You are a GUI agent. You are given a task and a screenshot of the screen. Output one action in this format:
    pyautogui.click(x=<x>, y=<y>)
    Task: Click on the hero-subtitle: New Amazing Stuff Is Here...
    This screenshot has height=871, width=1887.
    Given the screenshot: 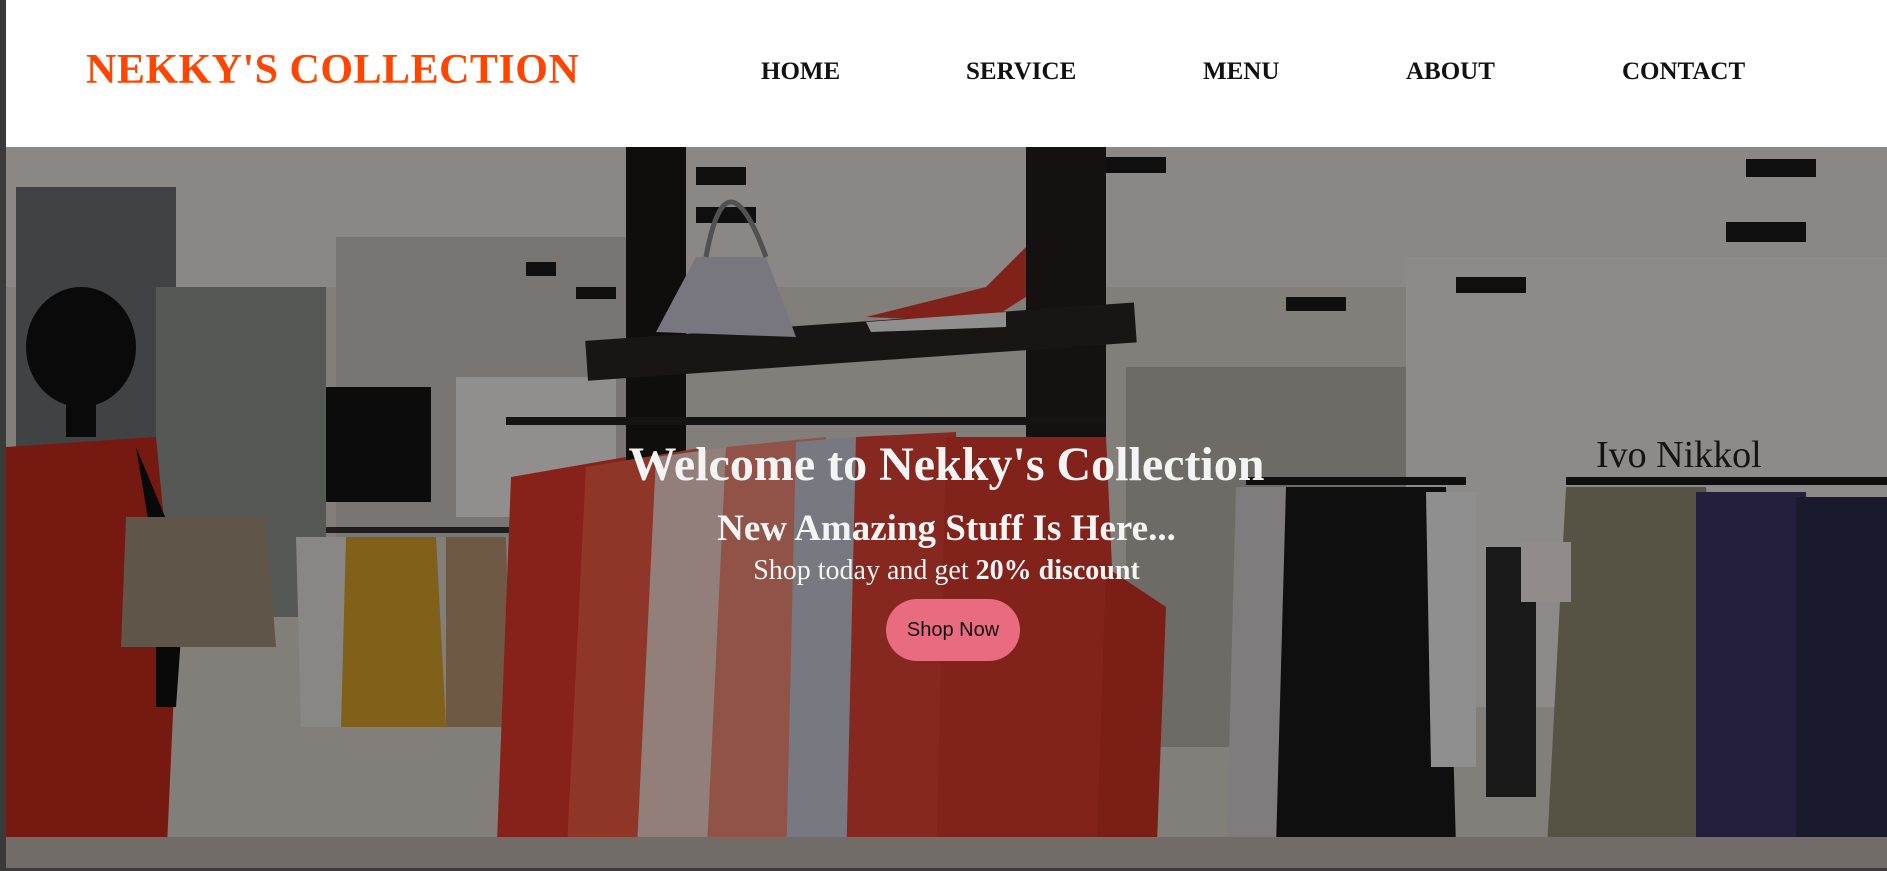 What is the action you would take?
    pyautogui.click(x=946, y=528)
    